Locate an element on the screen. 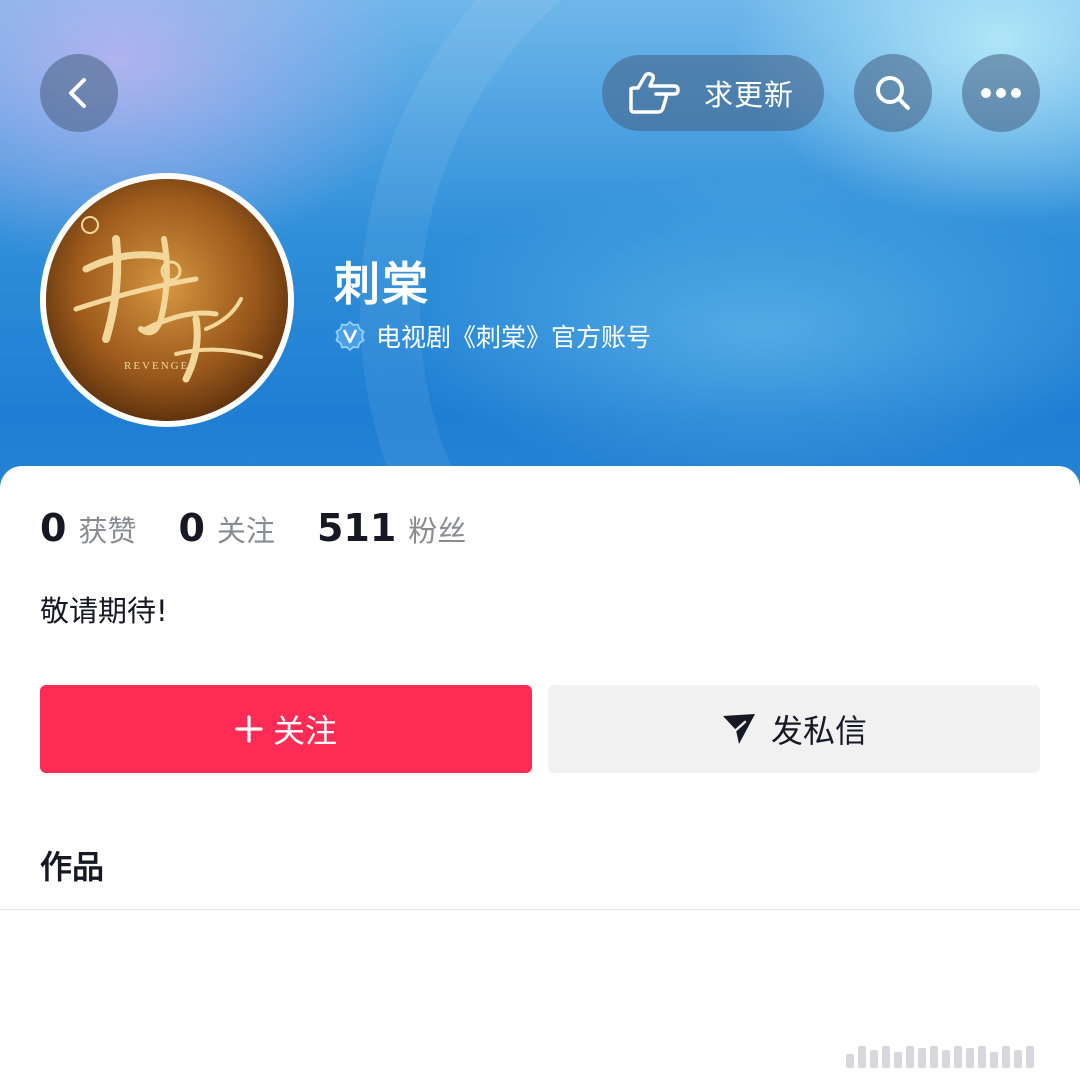 Image resolution: width=1080 pixels, height=1080 pixels. stats-row: 0 获赞 0 关注 511 粉丝 is located at coordinates (274, 528).